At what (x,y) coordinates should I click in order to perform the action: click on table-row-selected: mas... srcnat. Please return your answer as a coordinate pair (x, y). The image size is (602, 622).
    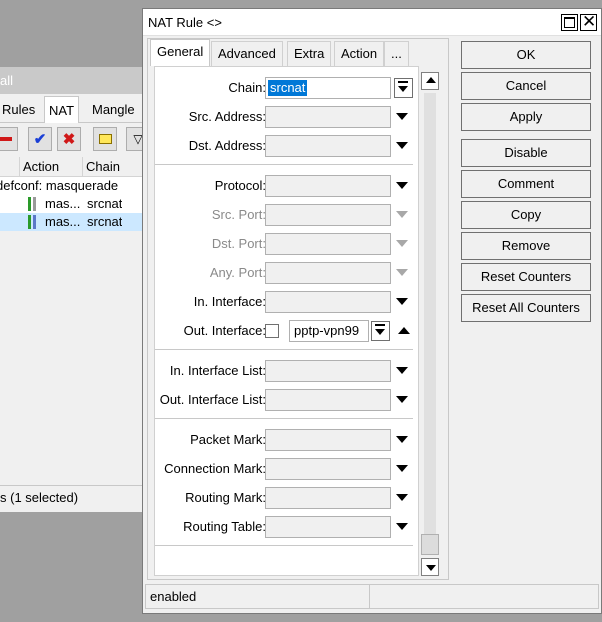
    Looking at the image, I should click on (73, 222).